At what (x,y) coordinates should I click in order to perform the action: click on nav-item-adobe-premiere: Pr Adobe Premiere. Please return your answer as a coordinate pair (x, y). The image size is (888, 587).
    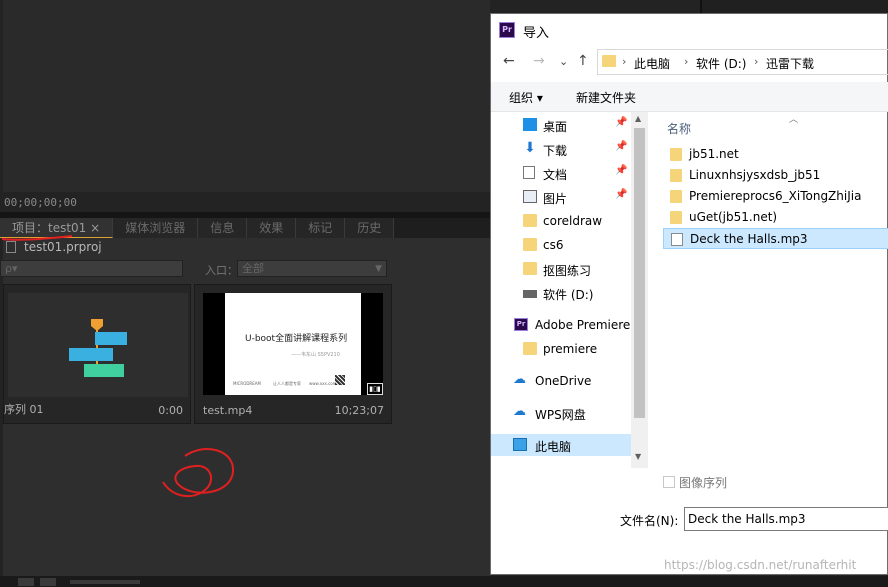
    Looking at the image, I should click on (561, 325).